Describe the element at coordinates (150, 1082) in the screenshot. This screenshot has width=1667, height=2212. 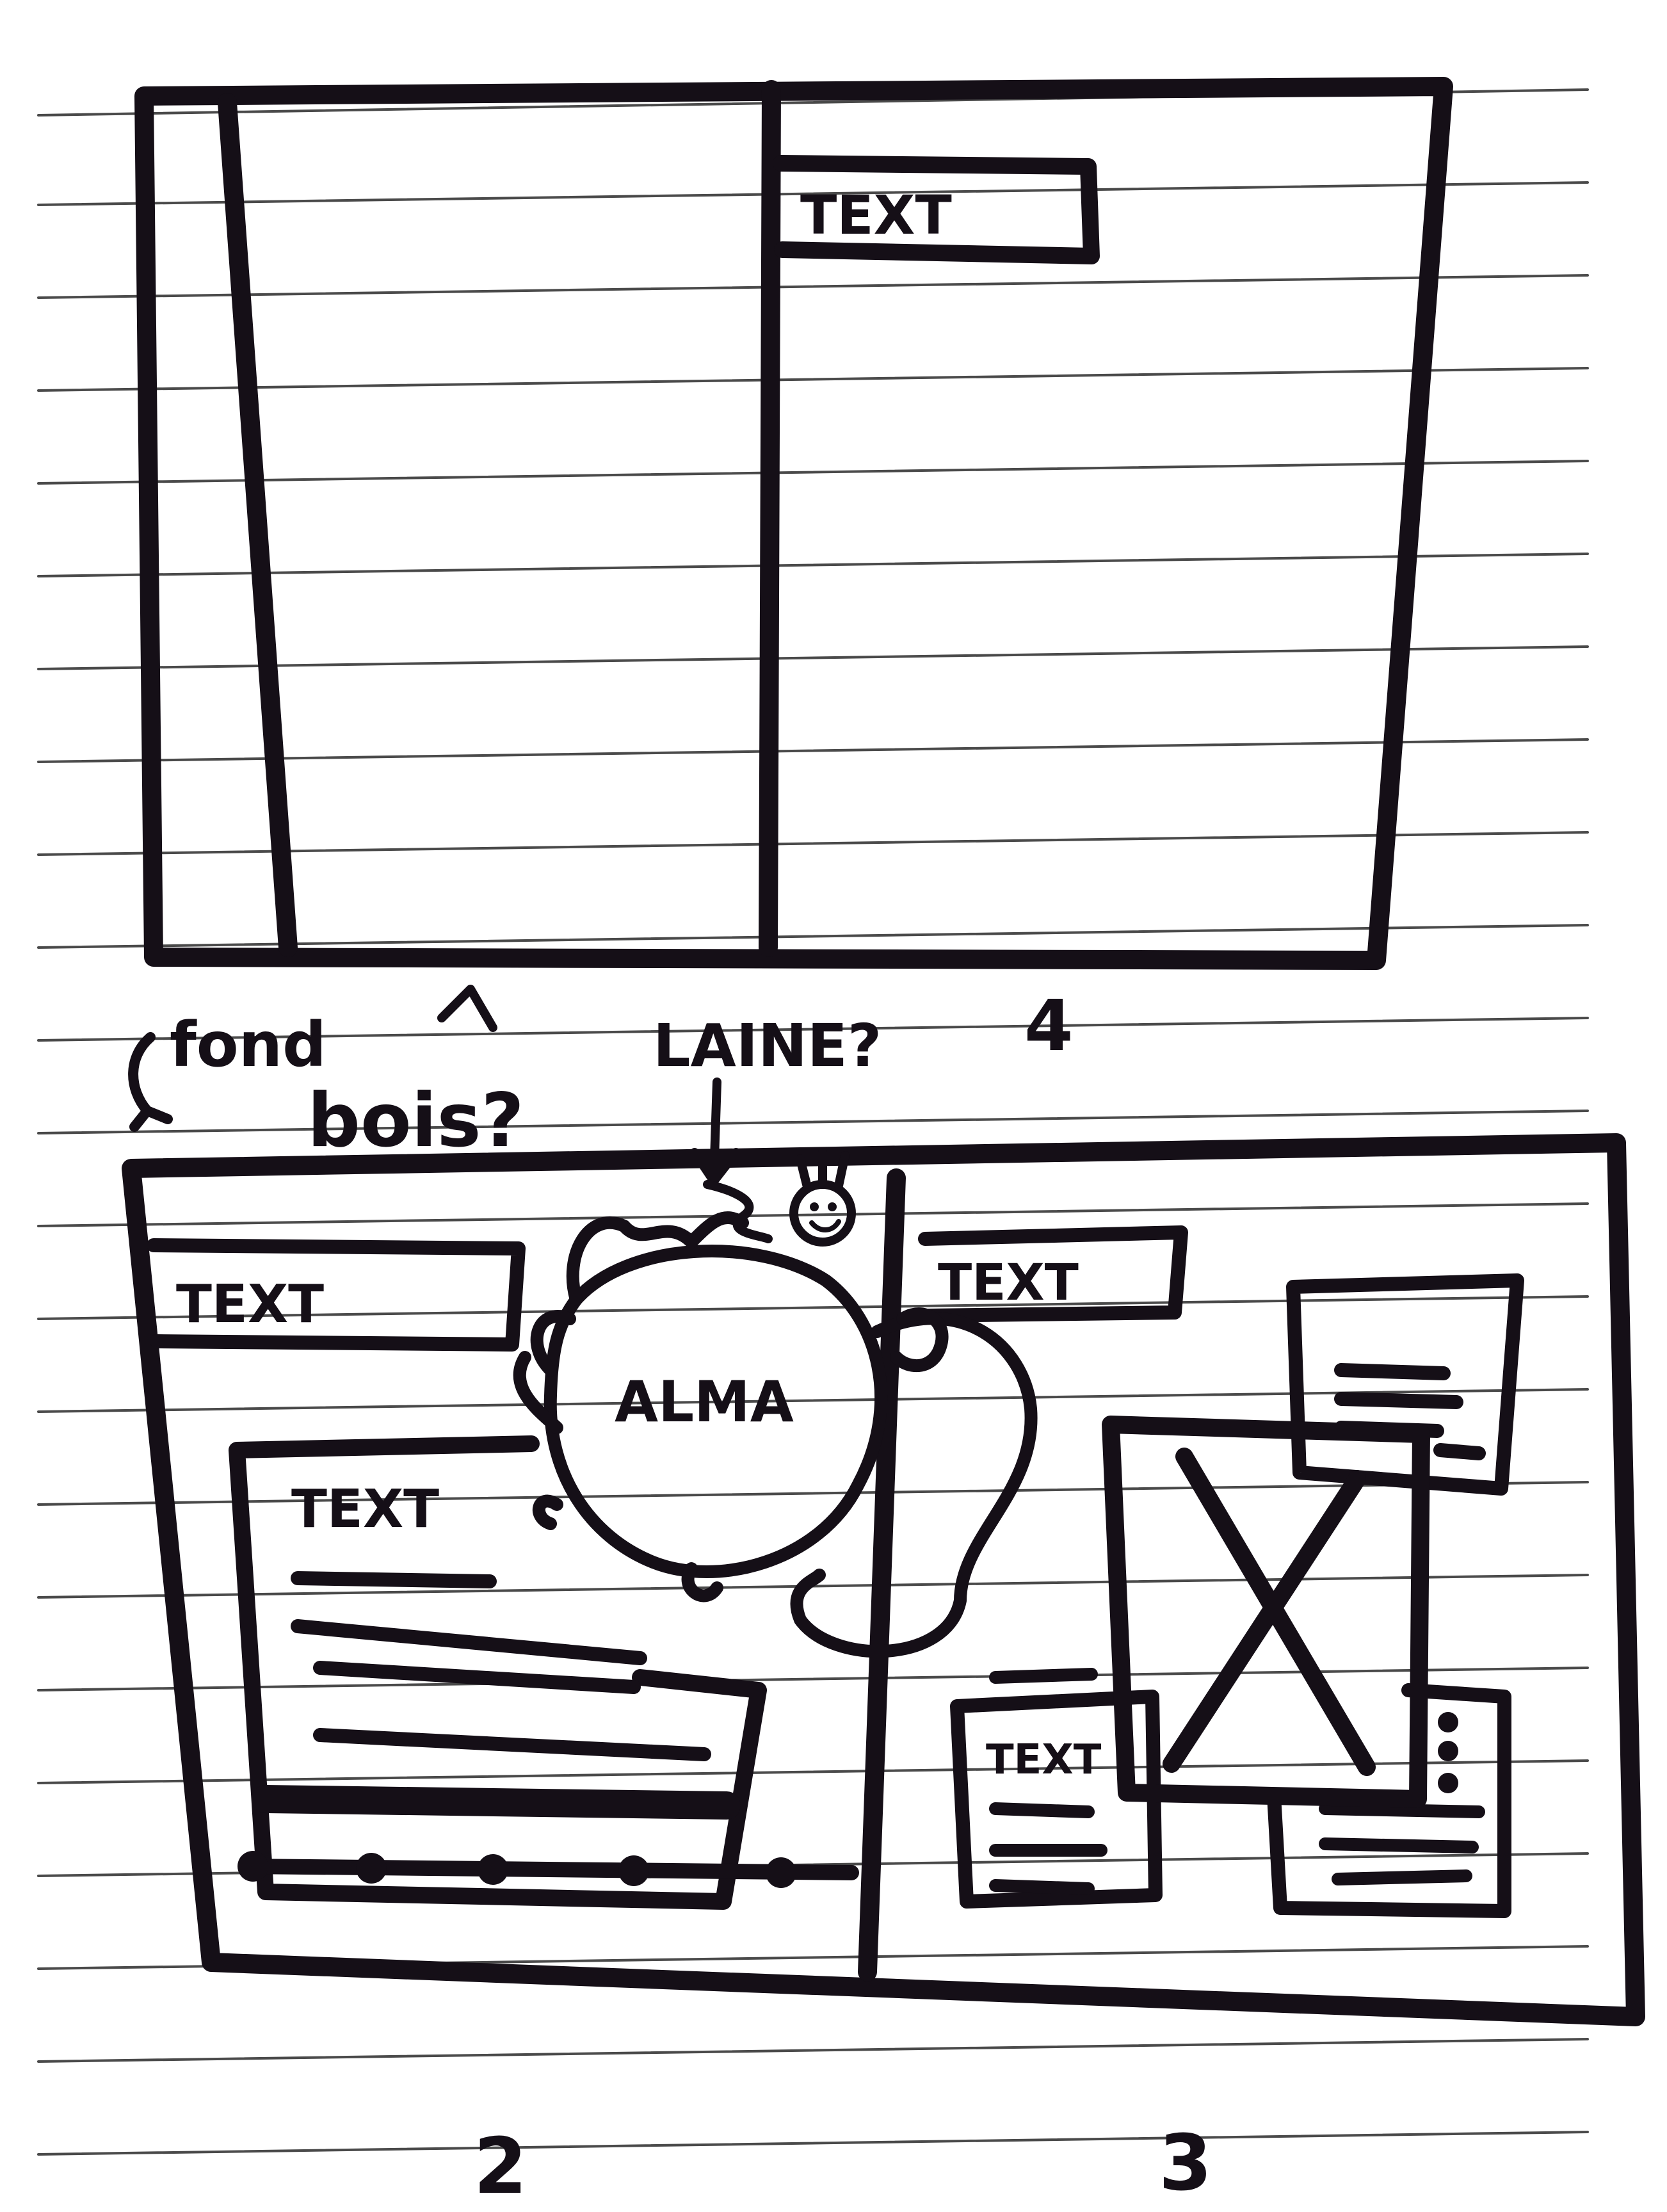
I see `fond-arrow` at that location.